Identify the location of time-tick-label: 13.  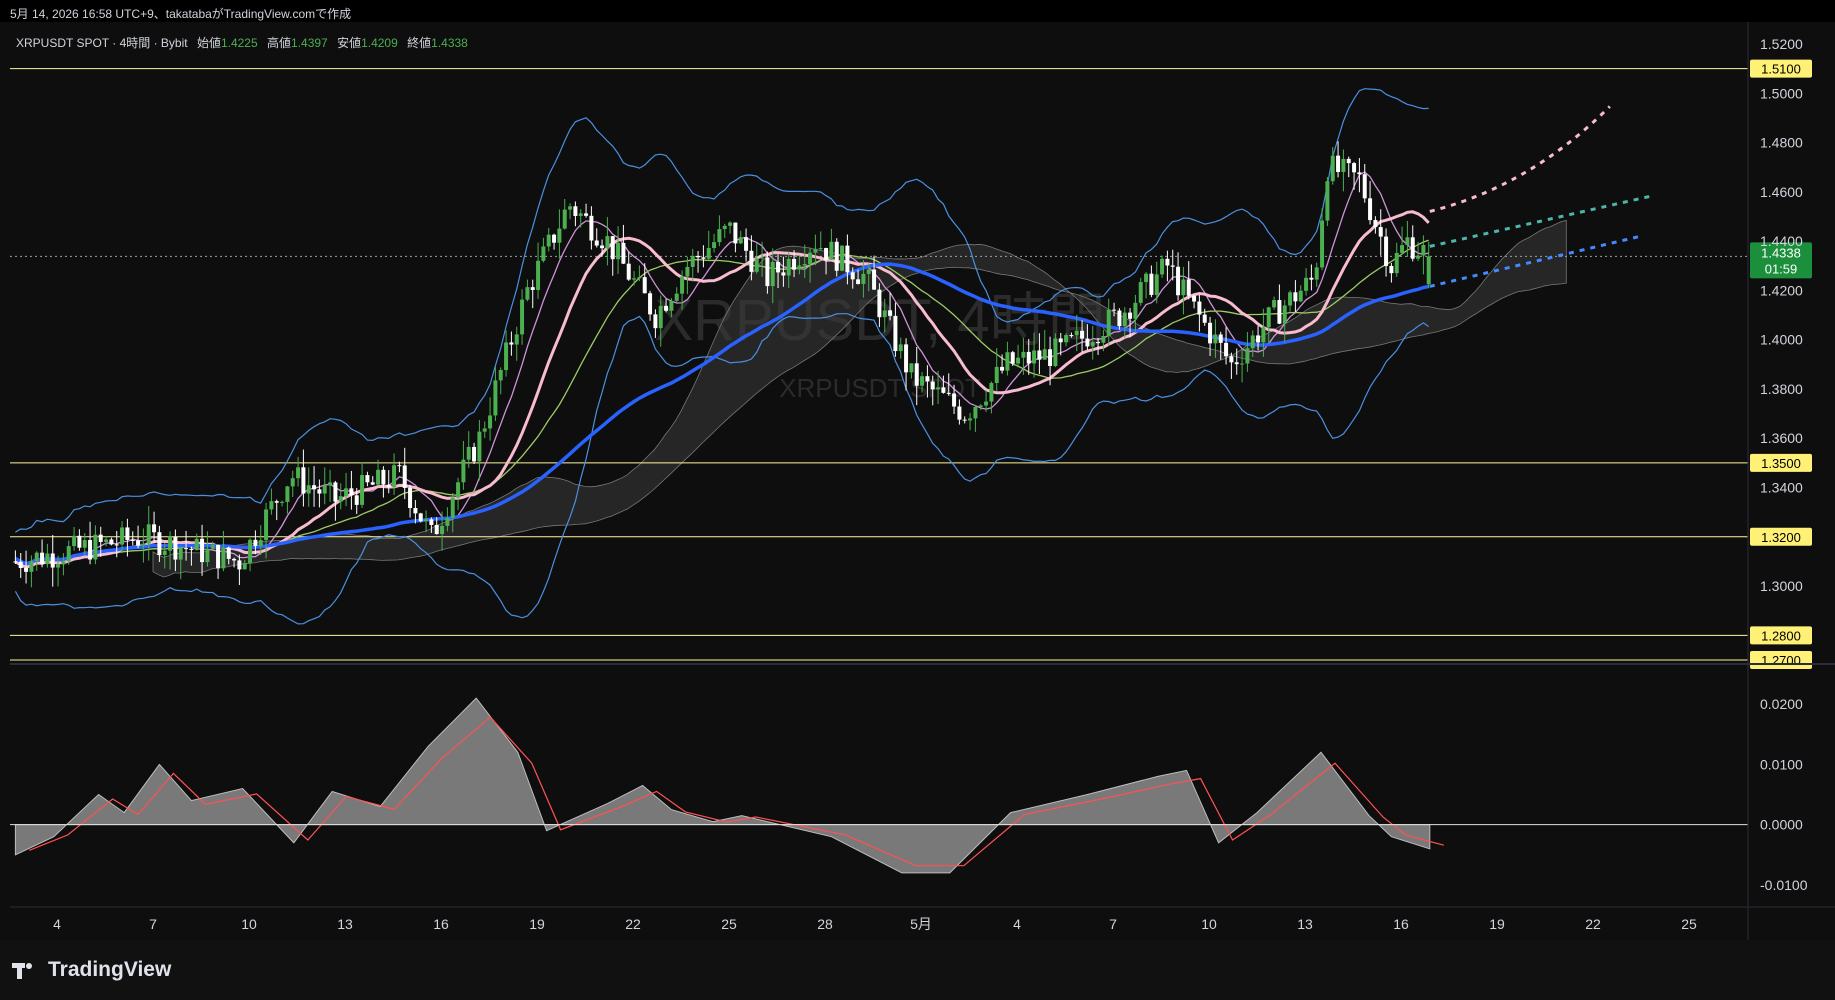
(1305, 924).